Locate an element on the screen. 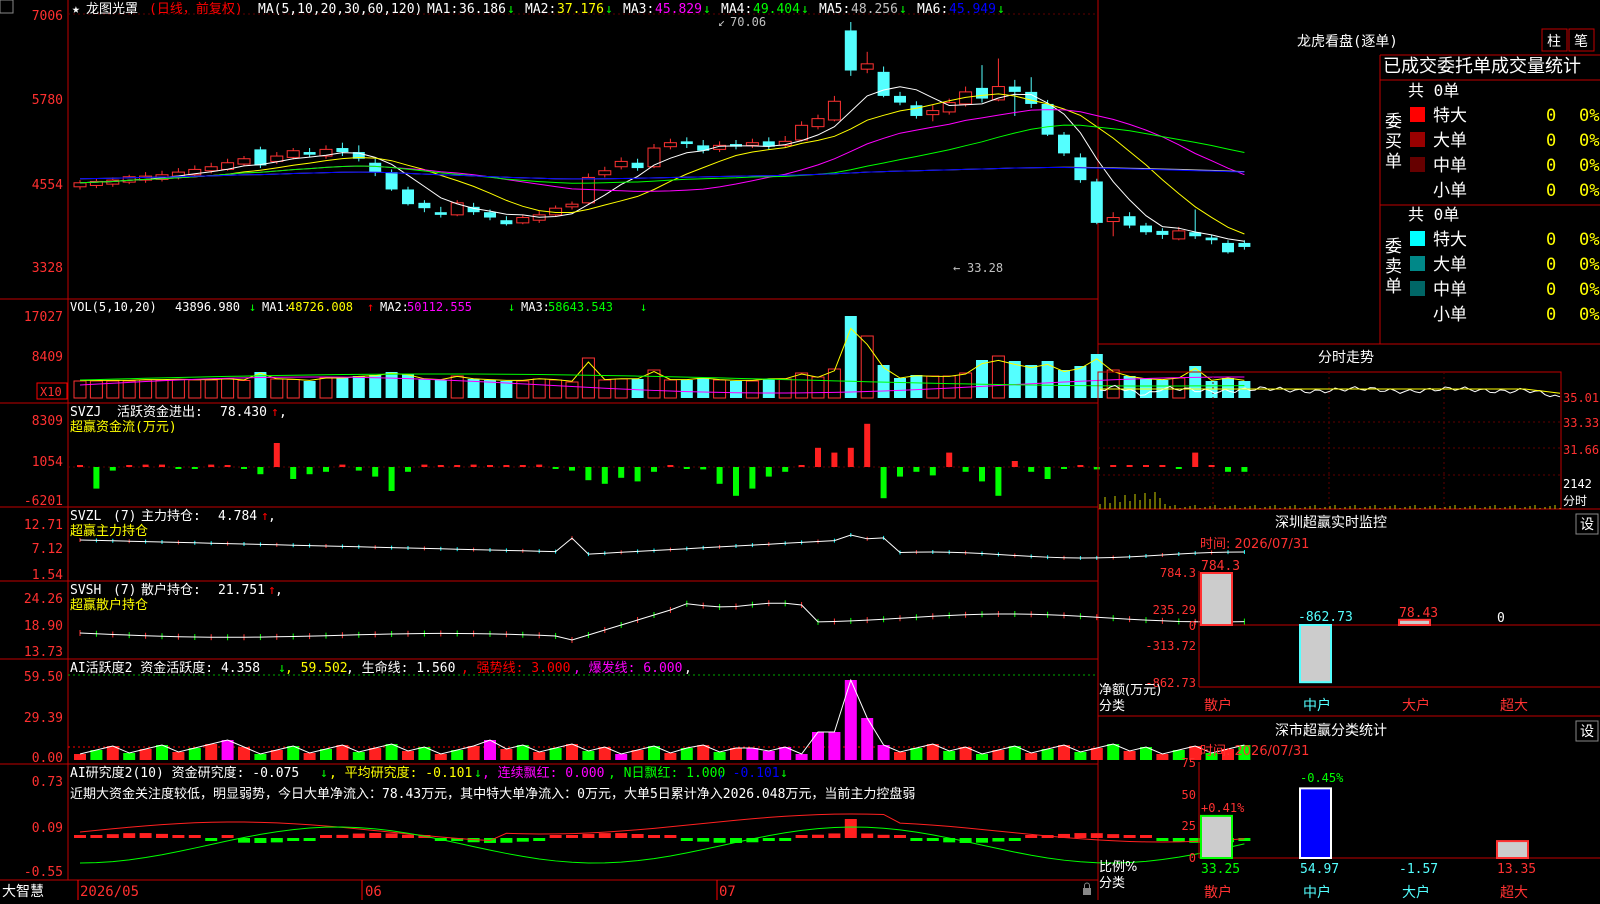 The image size is (1600, 904). chart-mode: (日线，前复权) is located at coordinates (196, 9).